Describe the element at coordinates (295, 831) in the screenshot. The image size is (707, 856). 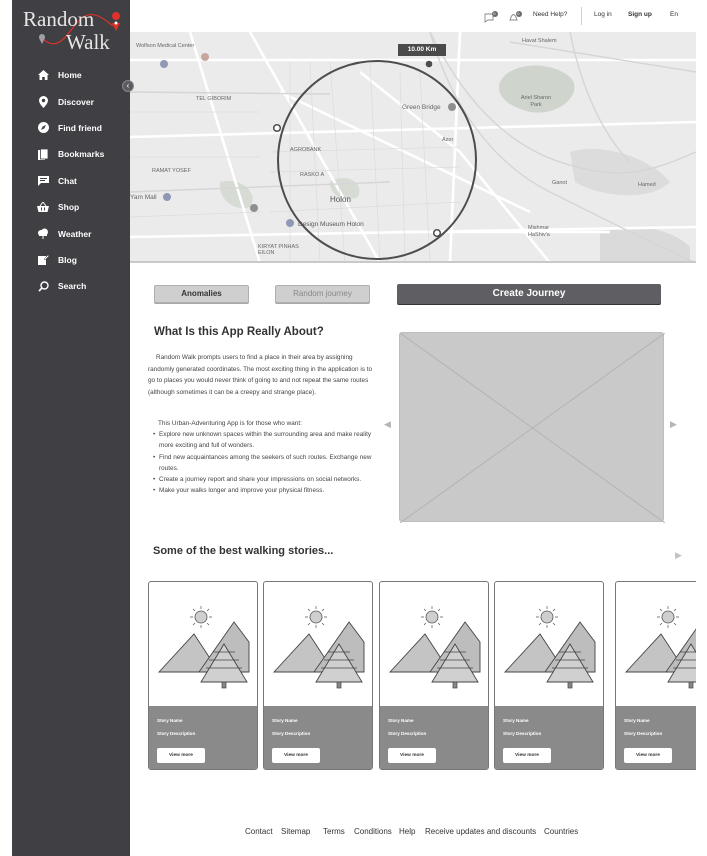
I see `footer-link-sitemap: Sitemap` at that location.